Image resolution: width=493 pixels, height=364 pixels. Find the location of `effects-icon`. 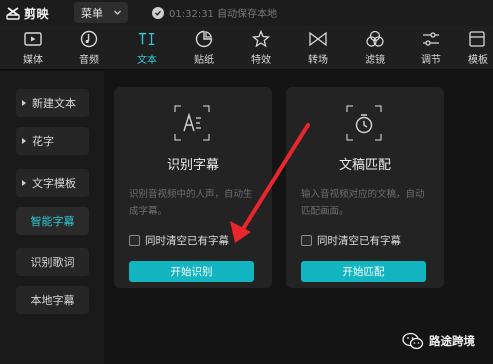

effects-icon is located at coordinates (261, 39).